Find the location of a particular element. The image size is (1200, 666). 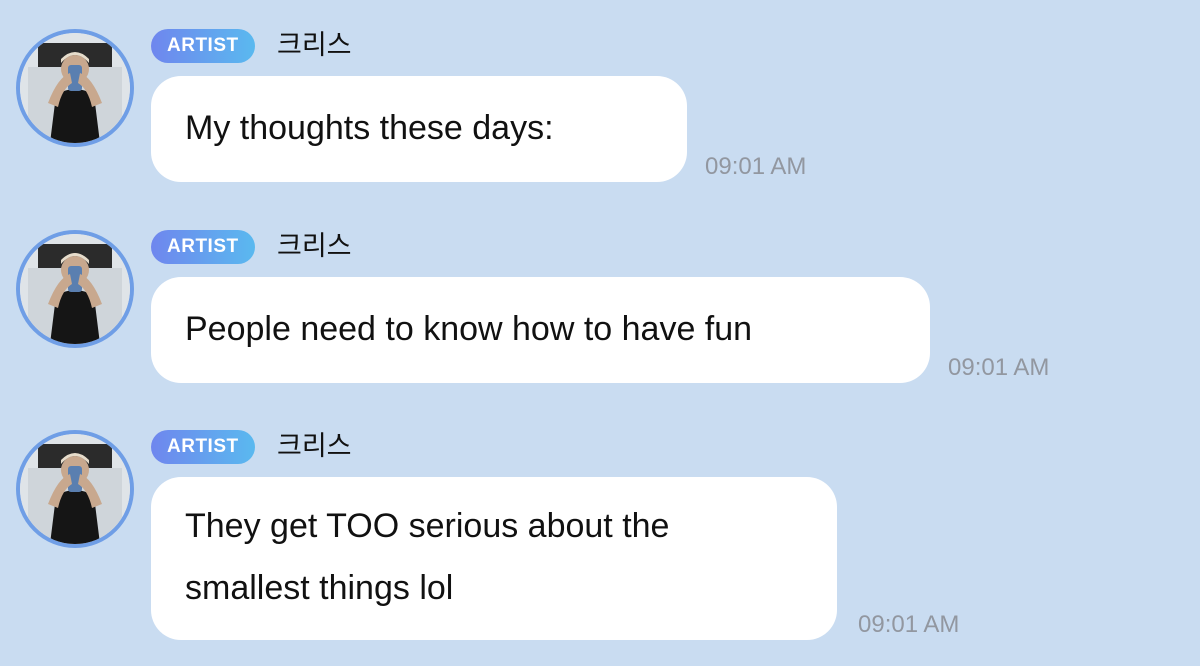

message-bubble: My thoughts these days: is located at coordinates (419, 129).